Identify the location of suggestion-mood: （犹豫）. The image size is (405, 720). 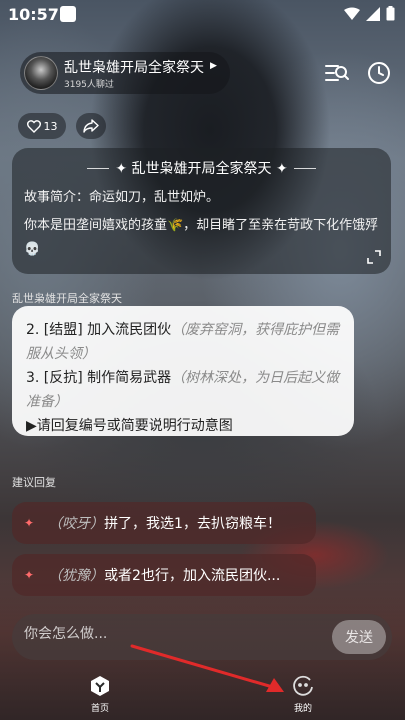
(76, 576).